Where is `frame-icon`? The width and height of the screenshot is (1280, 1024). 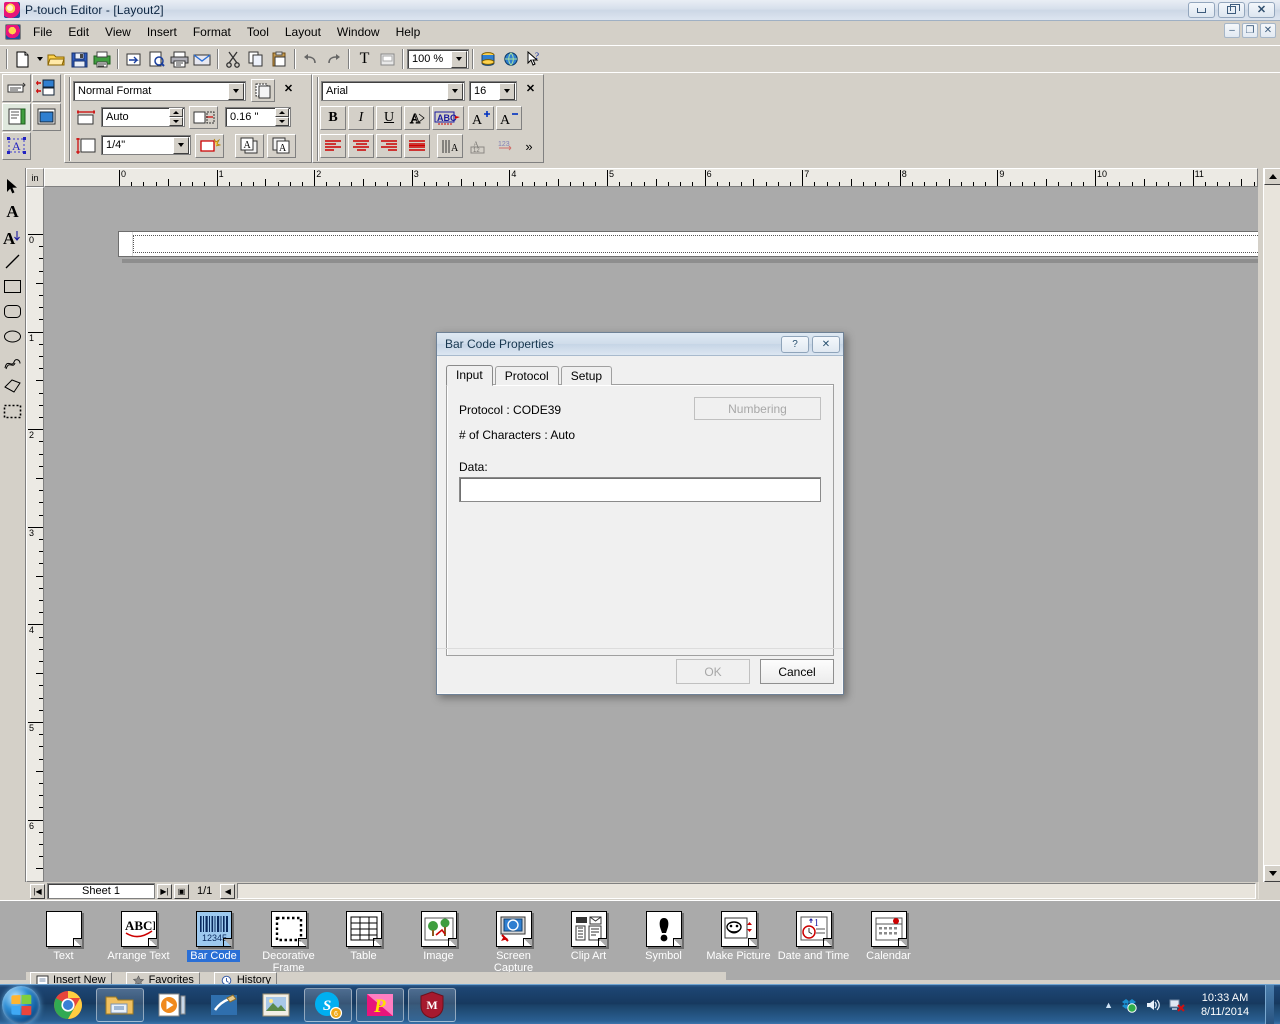 frame-icon is located at coordinates (387, 59).